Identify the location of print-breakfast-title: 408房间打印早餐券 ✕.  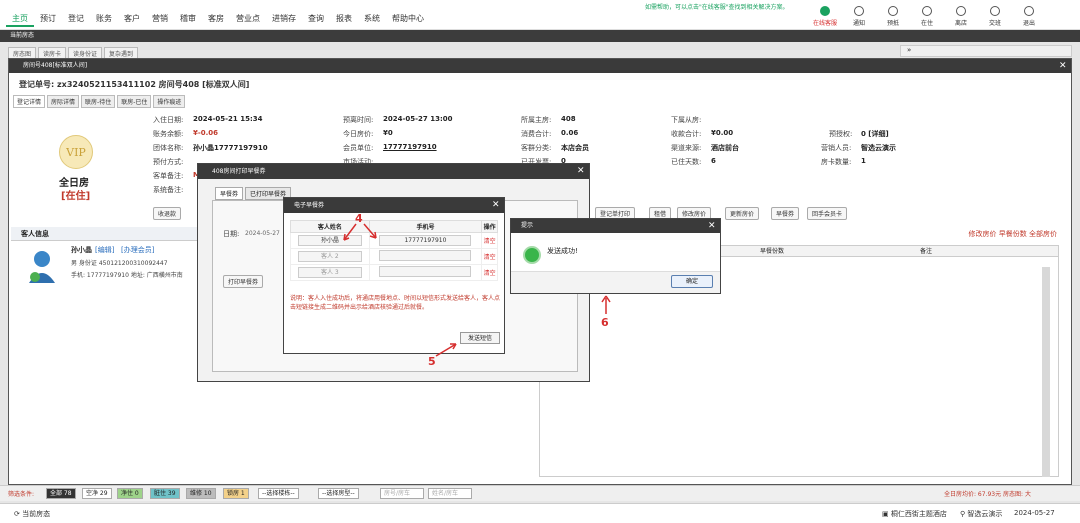
(393, 171).